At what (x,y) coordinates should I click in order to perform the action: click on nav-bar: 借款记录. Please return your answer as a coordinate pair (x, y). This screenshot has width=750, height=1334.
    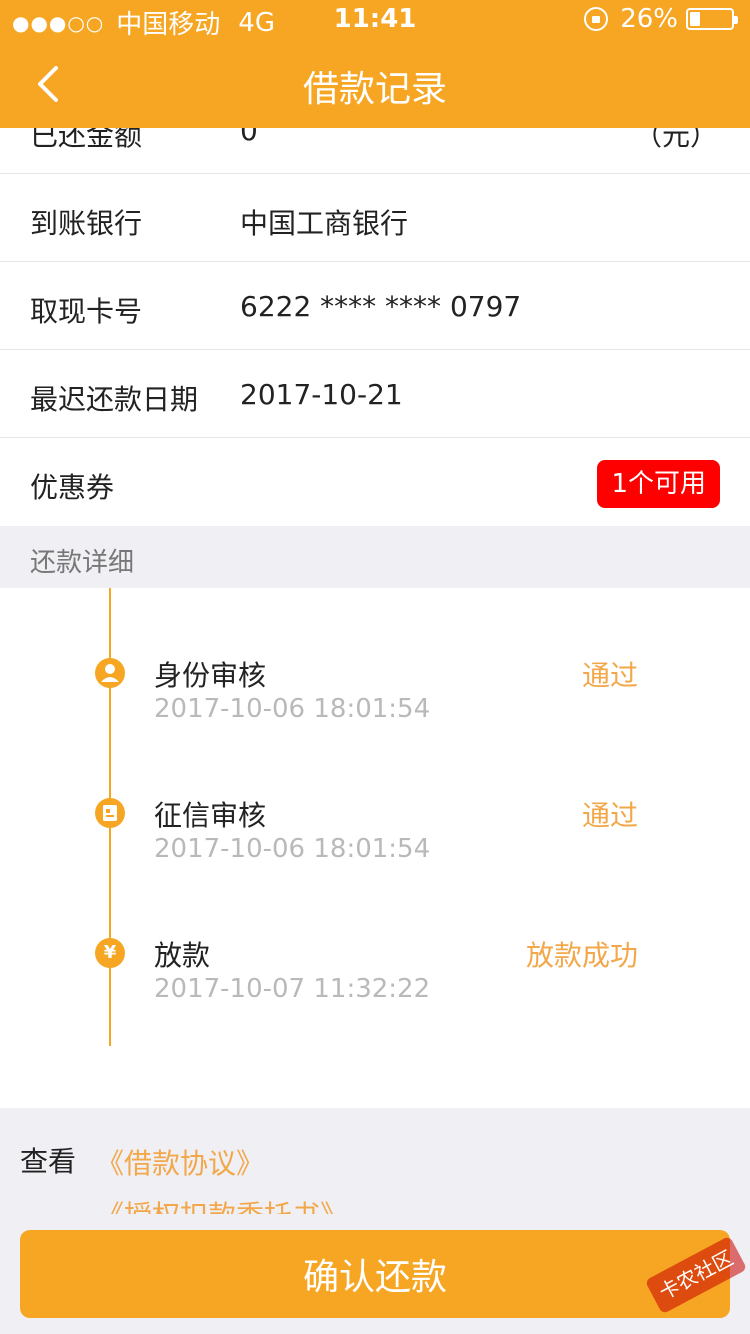
    Looking at the image, I should click on (375, 84).